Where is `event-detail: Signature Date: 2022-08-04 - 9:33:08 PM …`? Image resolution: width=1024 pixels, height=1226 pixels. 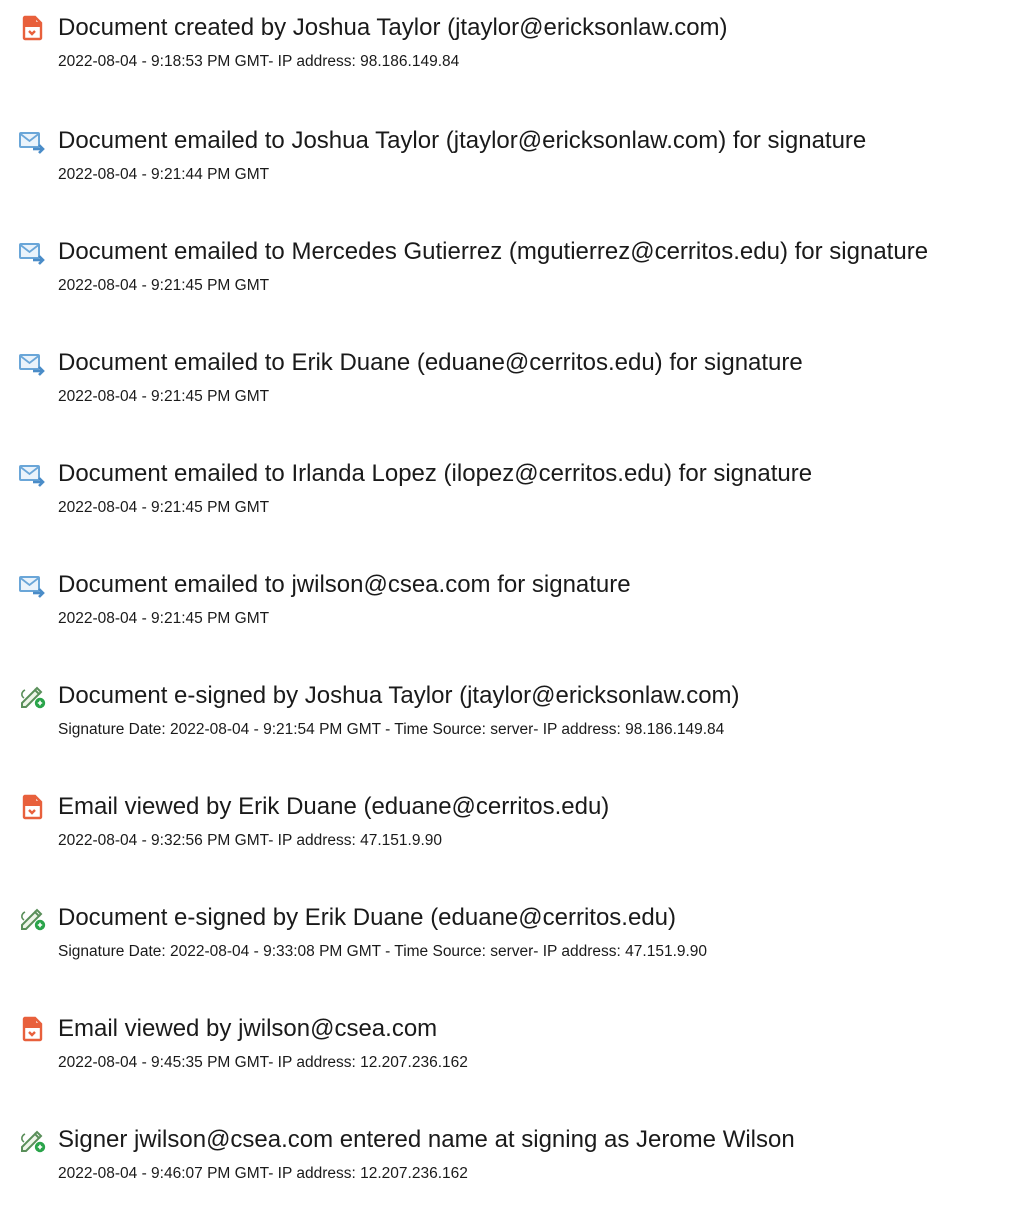 event-detail: Signature Date: 2022-08-04 - 9:33:08 PM … is located at coordinates (383, 951).